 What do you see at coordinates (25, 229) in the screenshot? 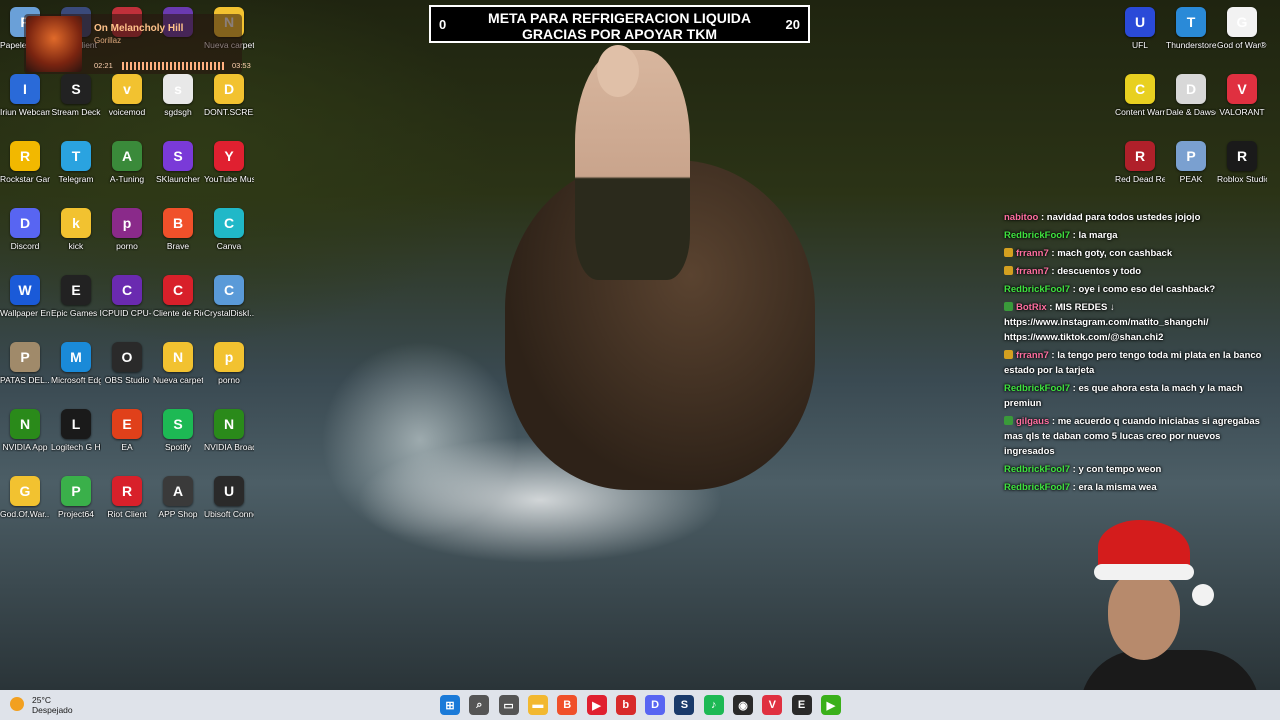
I see `desktop-icon: D Discord` at bounding box center [25, 229].